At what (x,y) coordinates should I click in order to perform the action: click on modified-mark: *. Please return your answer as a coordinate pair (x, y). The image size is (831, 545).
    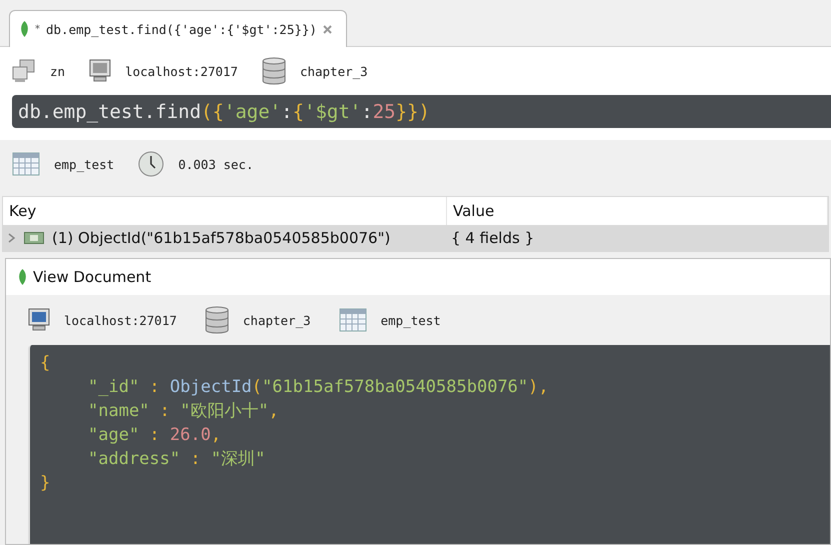
    Looking at the image, I should click on (37, 29).